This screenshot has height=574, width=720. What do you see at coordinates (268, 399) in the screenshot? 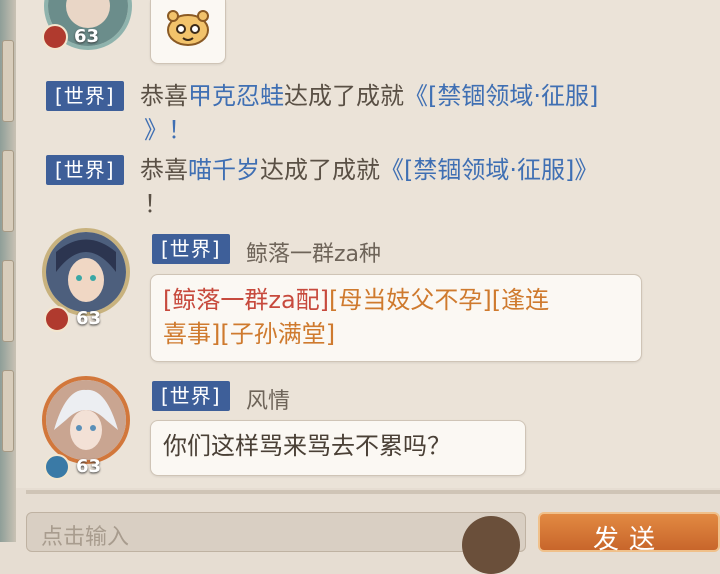
I see `sender-name: 风情` at bounding box center [268, 399].